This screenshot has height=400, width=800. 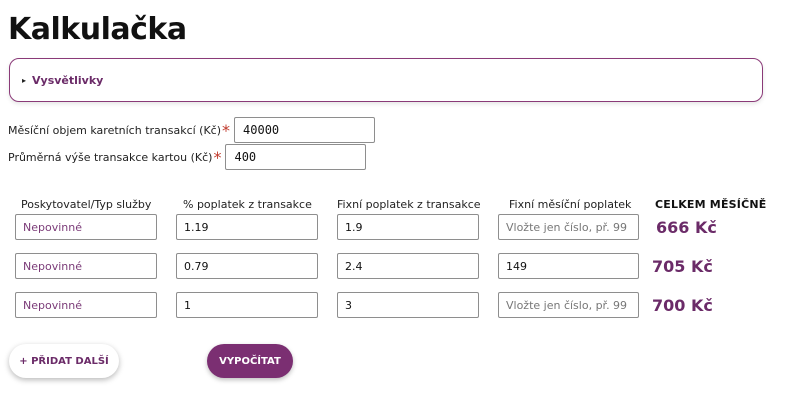 What do you see at coordinates (247, 204) in the screenshot?
I see `header-percent-fee: % poplatek z transakce` at bounding box center [247, 204].